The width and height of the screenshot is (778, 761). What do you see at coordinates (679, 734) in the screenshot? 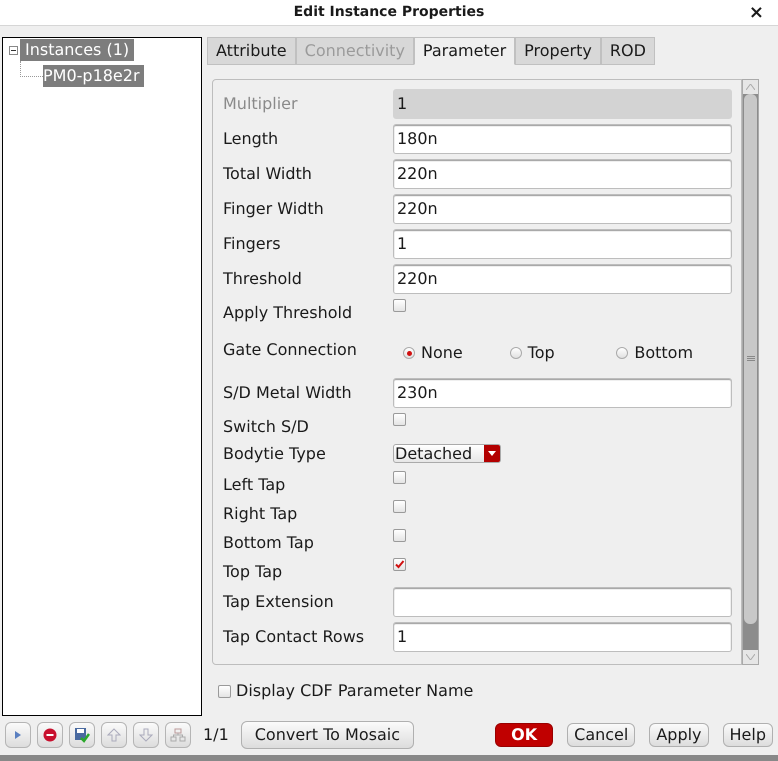
I see `dialog-button: Apply` at bounding box center [679, 734].